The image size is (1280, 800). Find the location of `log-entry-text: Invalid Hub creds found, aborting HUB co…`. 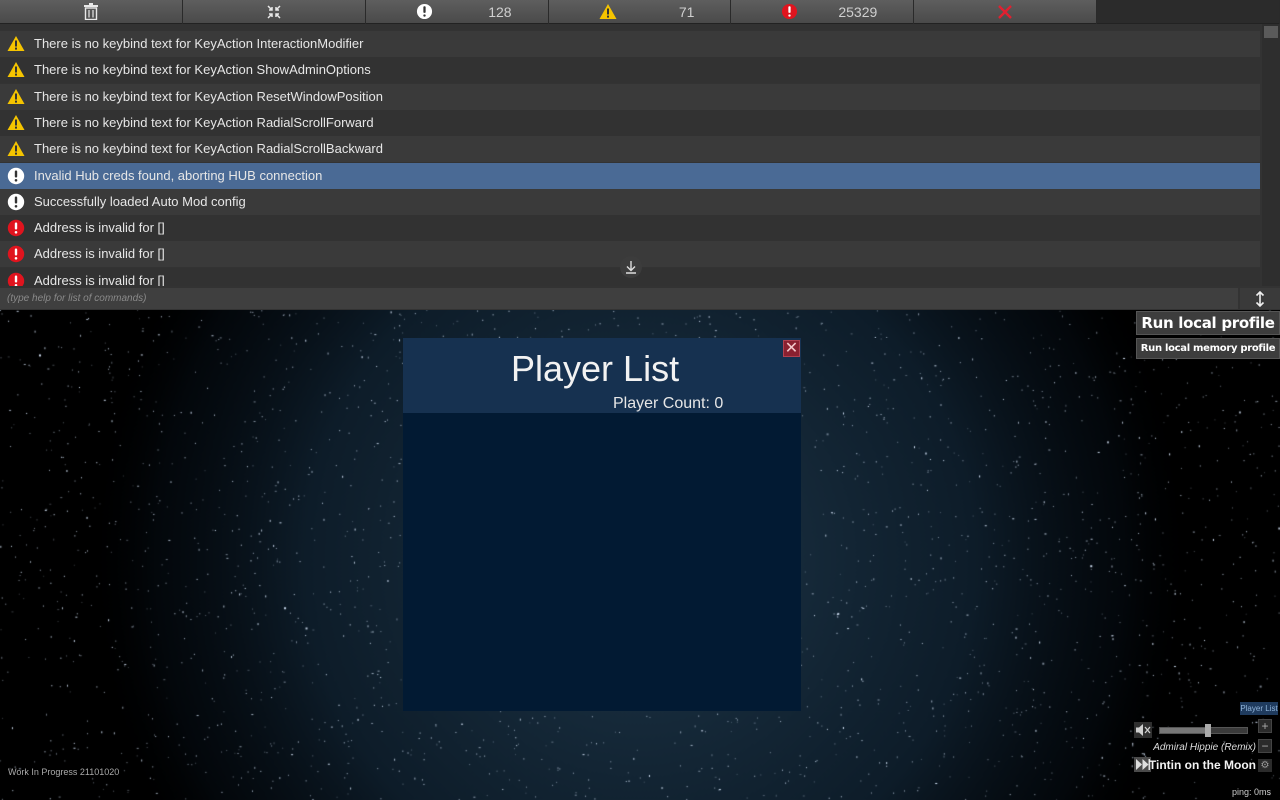

log-entry-text: Invalid Hub creds found, aborting HUB co… is located at coordinates (178, 175).